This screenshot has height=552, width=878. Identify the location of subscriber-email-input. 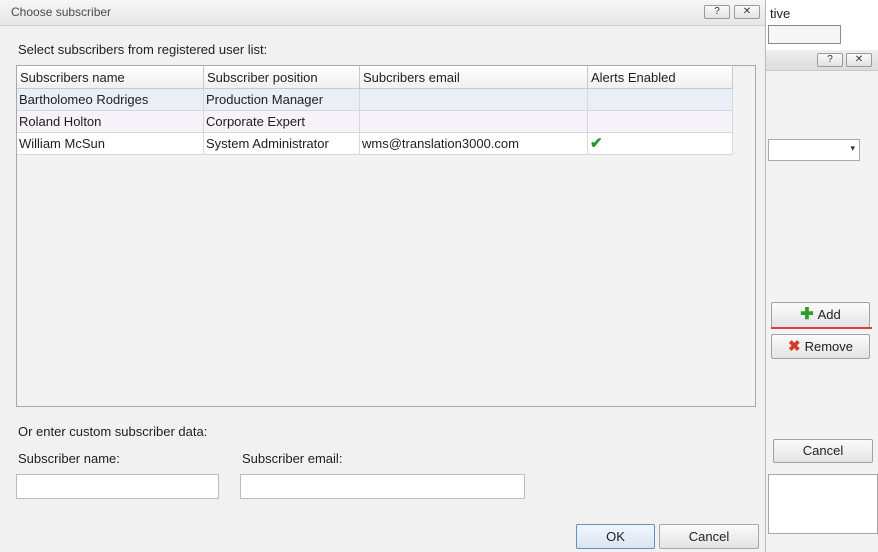
(382, 486).